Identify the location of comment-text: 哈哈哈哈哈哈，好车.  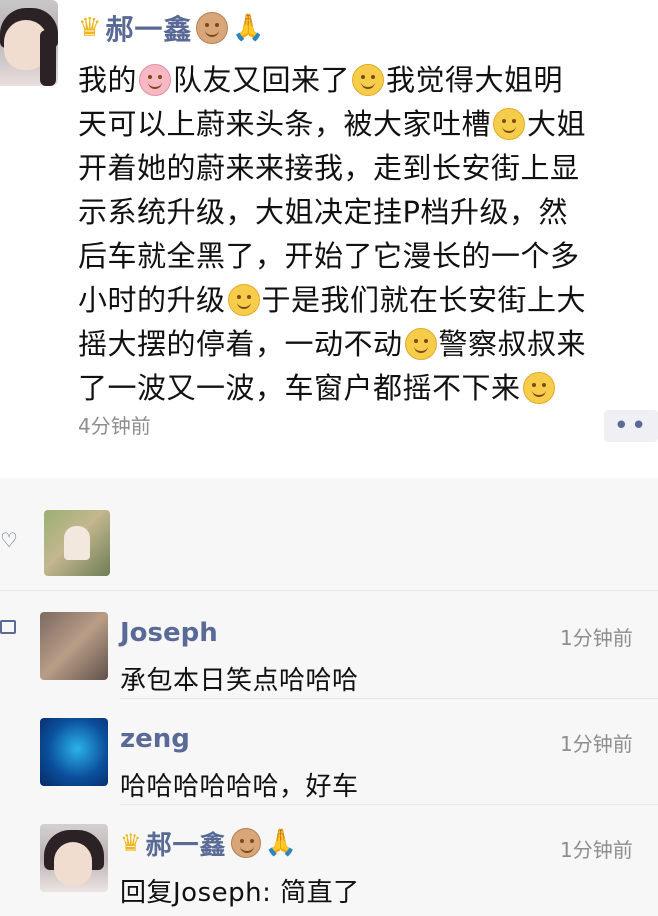
(239, 787).